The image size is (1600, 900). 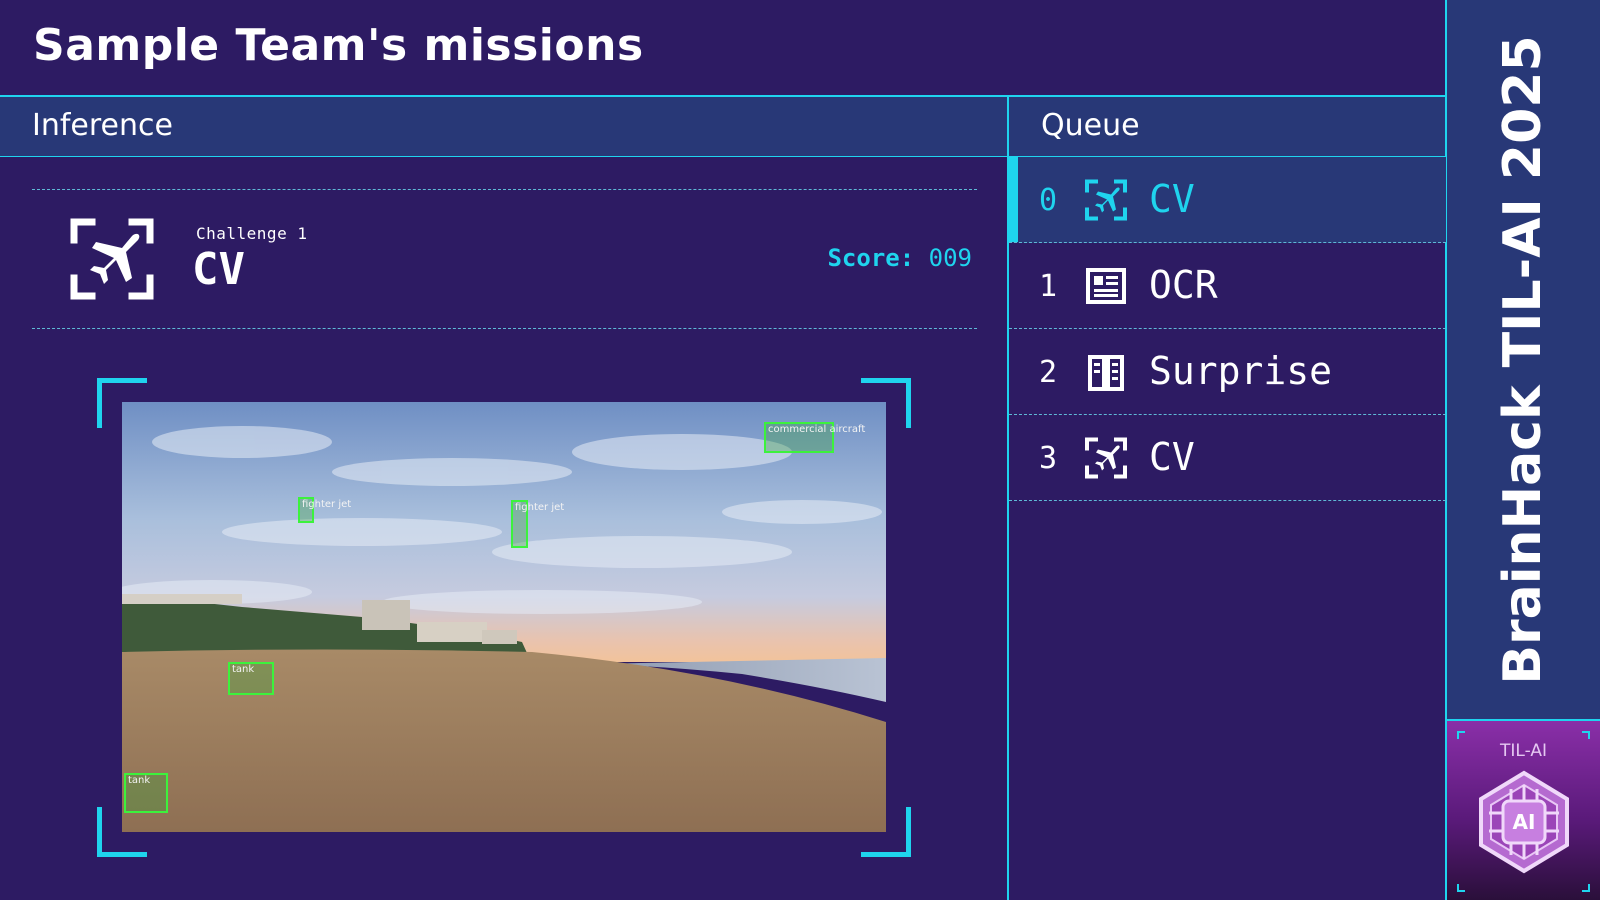 I want to click on queue-item-label: OCR, so click(x=1183, y=285).